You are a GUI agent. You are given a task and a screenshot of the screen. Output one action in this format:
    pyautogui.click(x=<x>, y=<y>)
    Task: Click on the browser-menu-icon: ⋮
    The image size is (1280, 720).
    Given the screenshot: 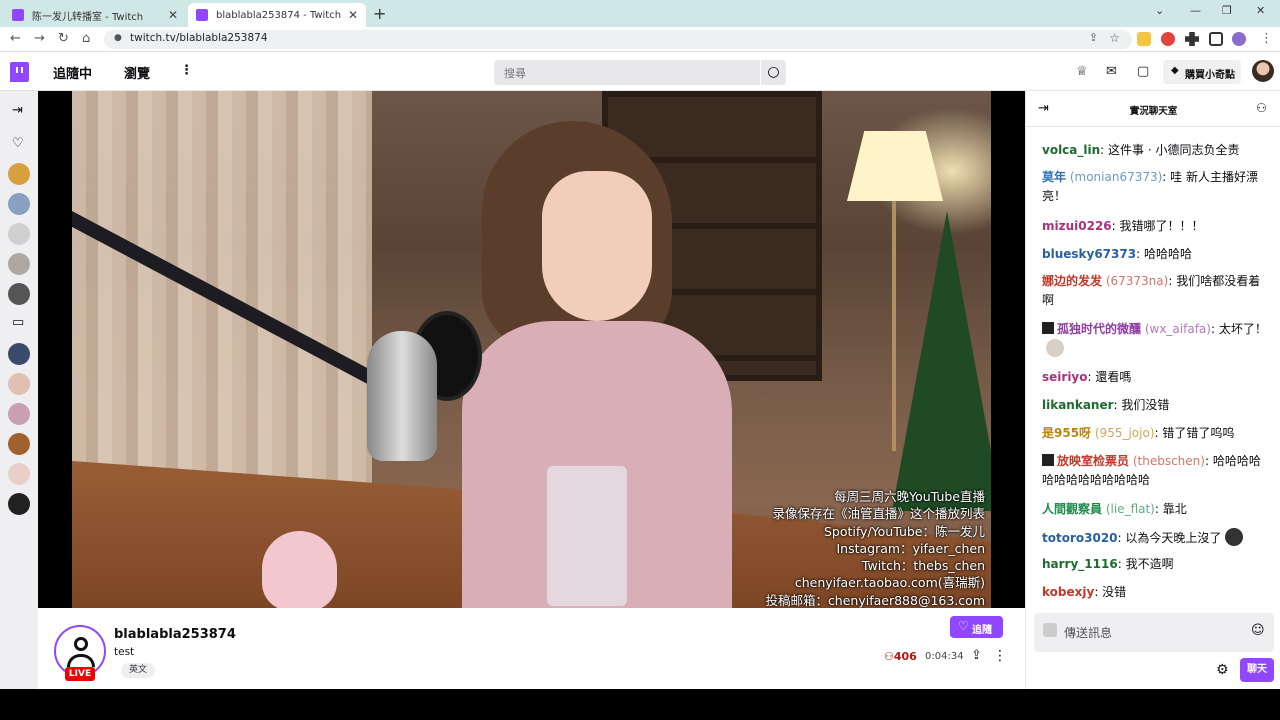 What is the action you would take?
    pyautogui.click(x=1266, y=38)
    